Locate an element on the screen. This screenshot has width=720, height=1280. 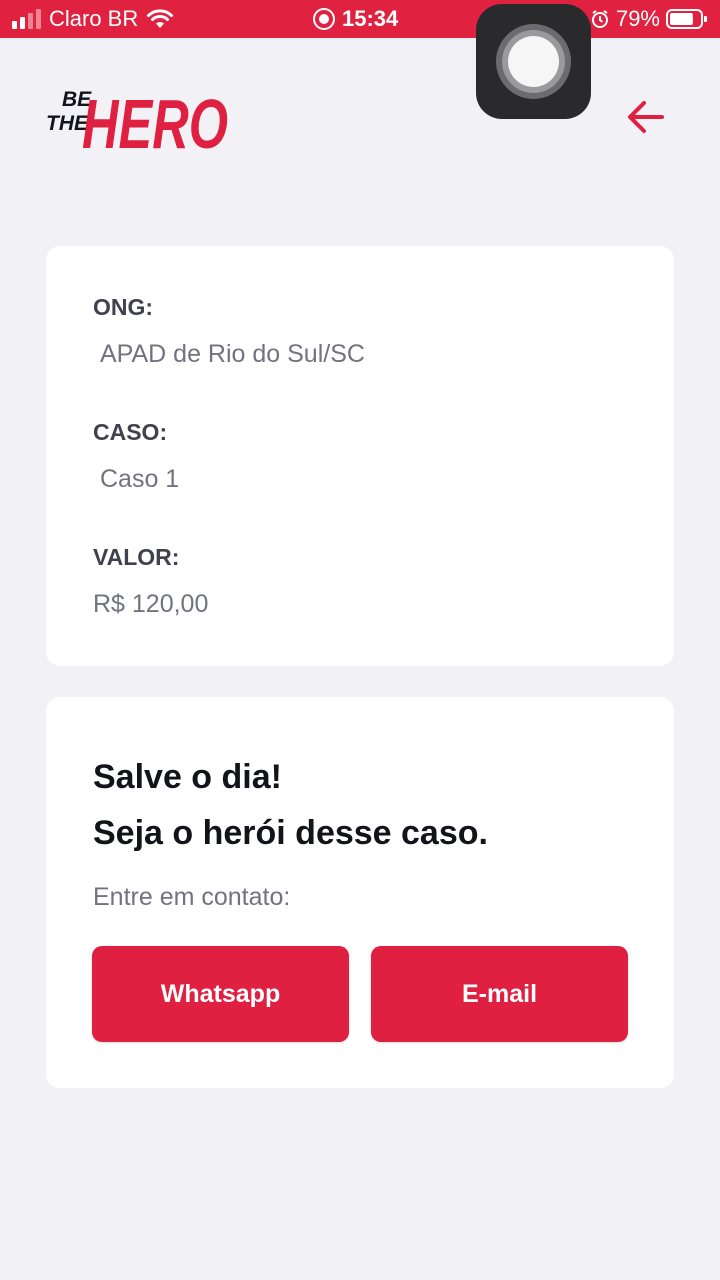
screen-recording-icon is located at coordinates (324, 19).